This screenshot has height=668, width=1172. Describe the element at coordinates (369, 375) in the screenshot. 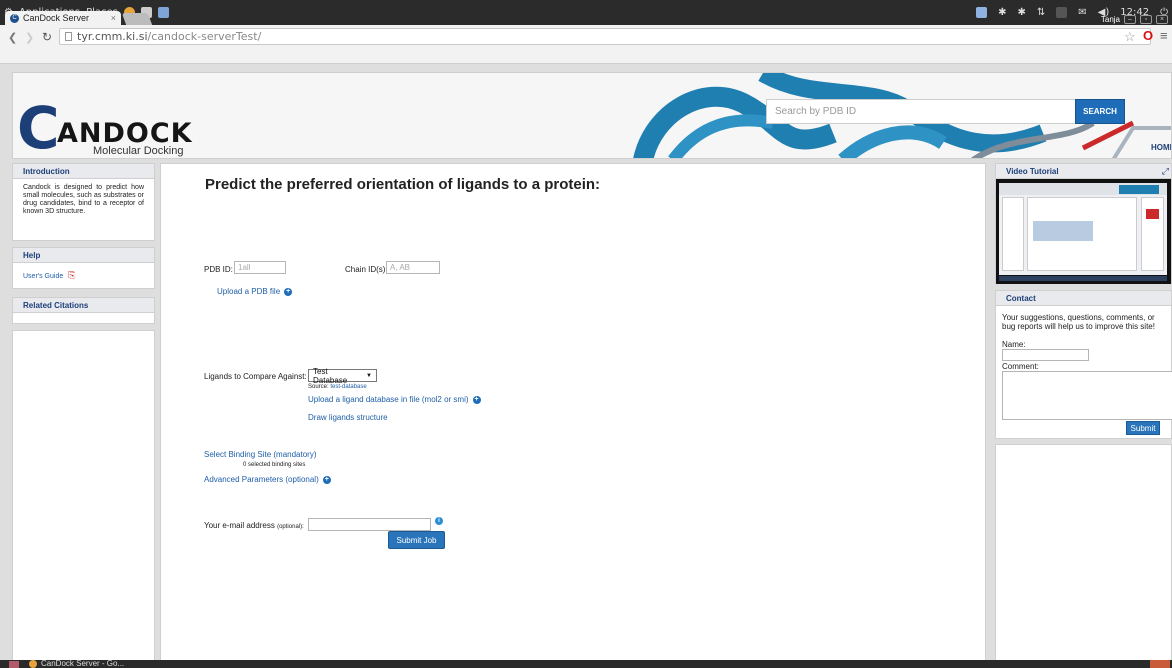

I see `dropdown-arrow-icon: ▼` at that location.